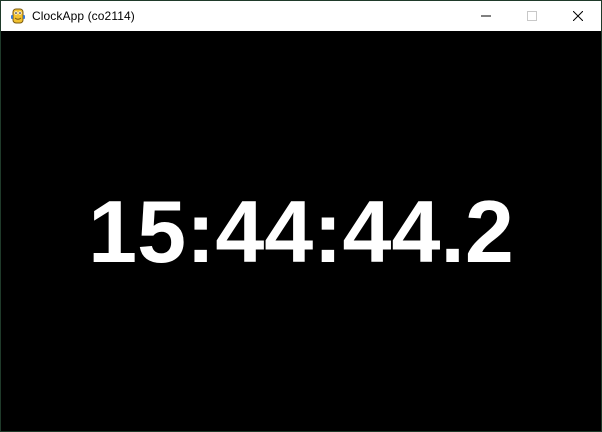 The height and width of the screenshot is (432, 602). I want to click on close-icon, so click(578, 16).